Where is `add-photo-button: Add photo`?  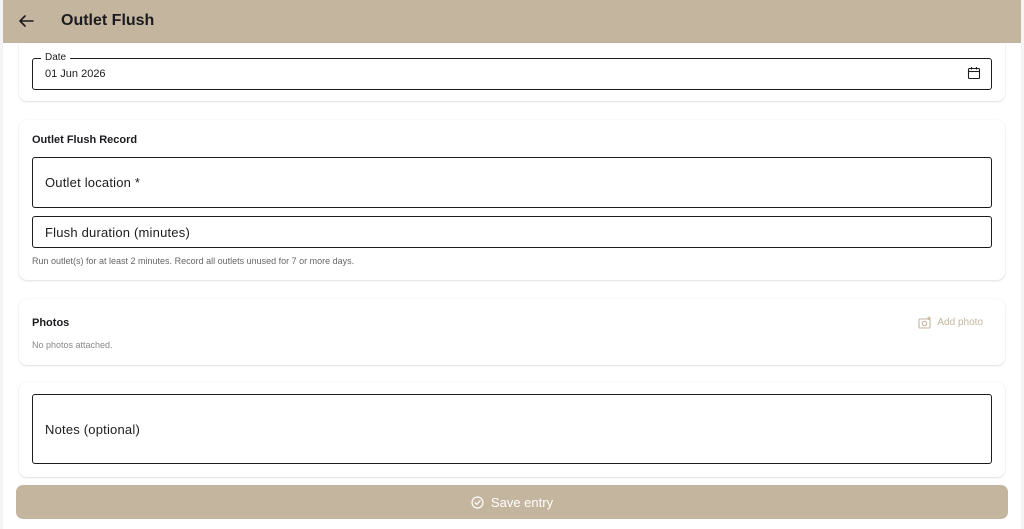 add-photo-button: Add photo is located at coordinates (950, 322).